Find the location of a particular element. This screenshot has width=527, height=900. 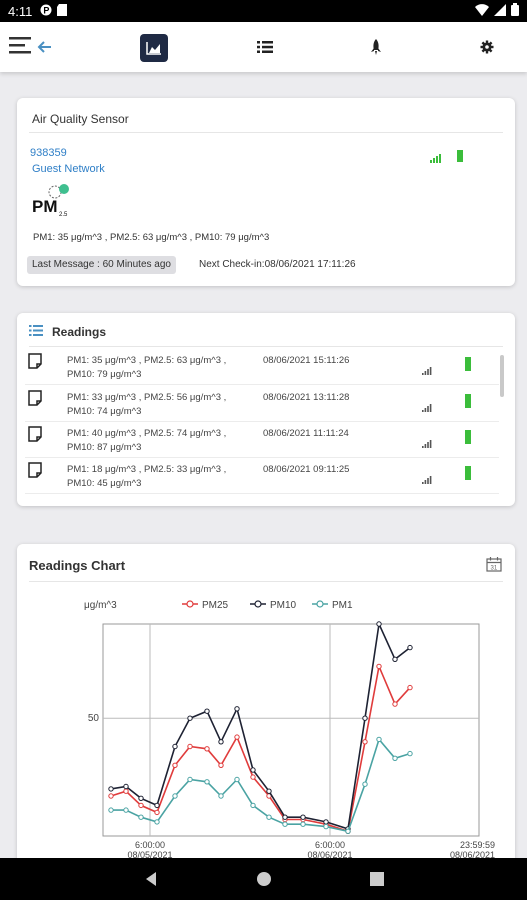

reading-timestamp: 08/06/2021 11:11:24 is located at coordinates (306, 433).